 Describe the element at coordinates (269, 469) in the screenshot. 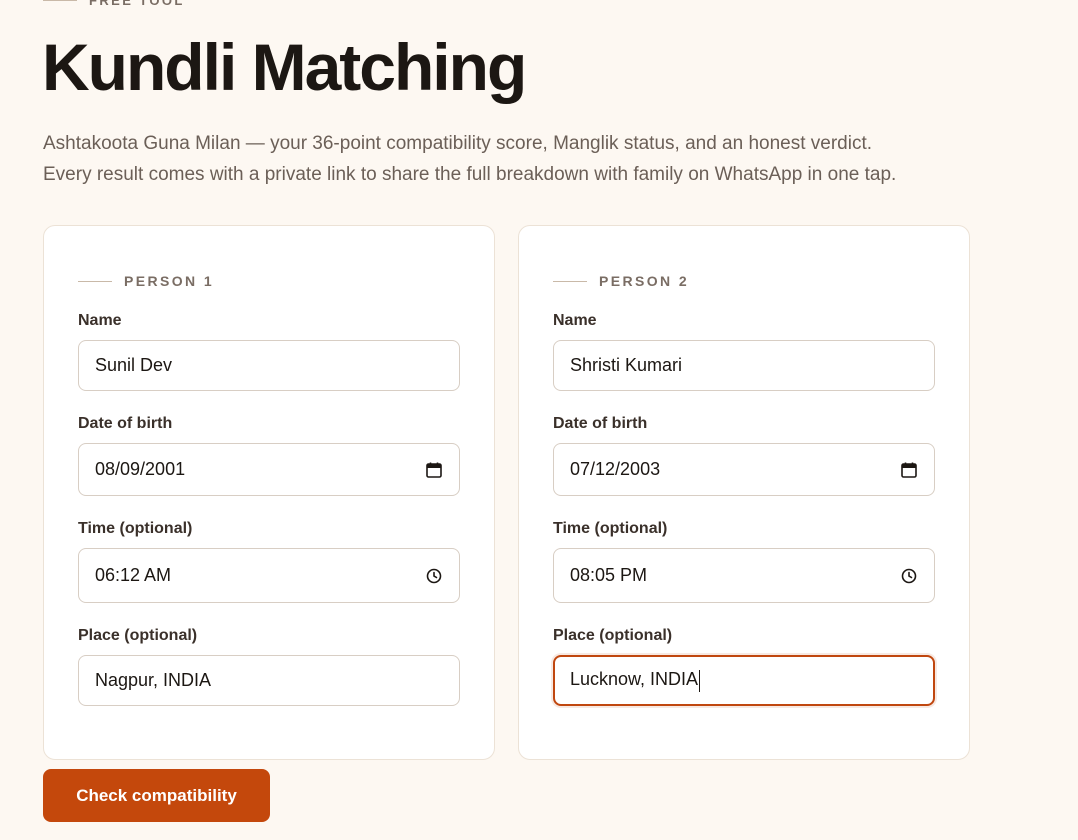

I see `person-1-dob-input: 08/09/2001` at that location.